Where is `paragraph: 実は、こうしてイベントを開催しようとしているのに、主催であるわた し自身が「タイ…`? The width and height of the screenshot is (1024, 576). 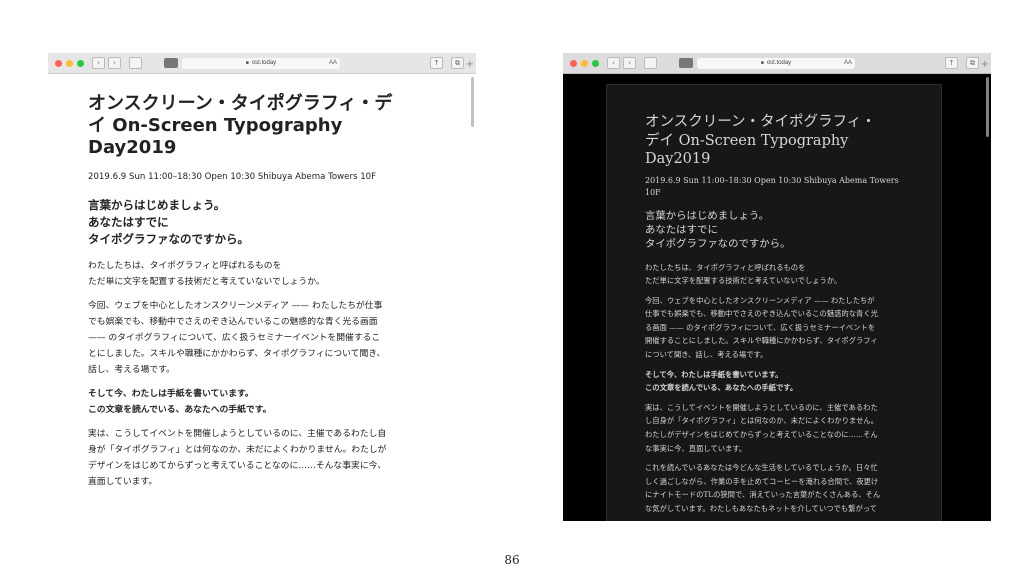 paragraph: 実は、こうしてイベントを開催しようとしているのに、主催であるわた し自身が「タイ… is located at coordinates (761, 427).